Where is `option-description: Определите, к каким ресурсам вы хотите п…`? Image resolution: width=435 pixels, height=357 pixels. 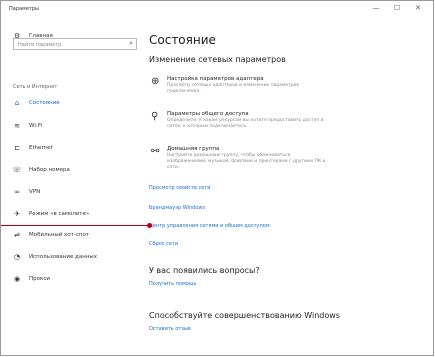 option-description: Определите, к каким ресурсам вы хотите п… is located at coordinates (245, 123).